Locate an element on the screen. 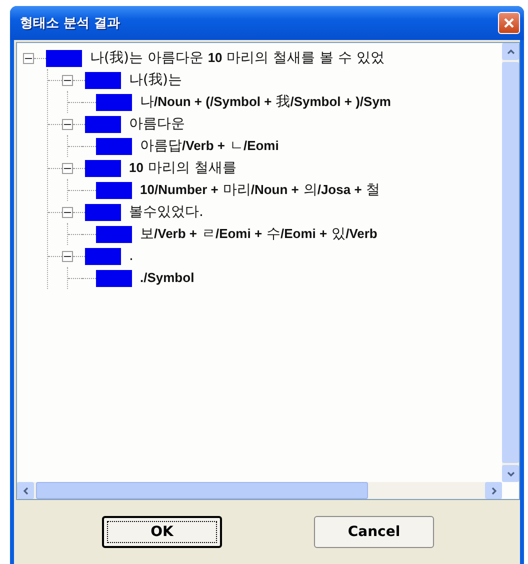 Image resolution: width=528 pixels, height=564 pixels. horizontal-scrollbar is located at coordinates (259, 490).